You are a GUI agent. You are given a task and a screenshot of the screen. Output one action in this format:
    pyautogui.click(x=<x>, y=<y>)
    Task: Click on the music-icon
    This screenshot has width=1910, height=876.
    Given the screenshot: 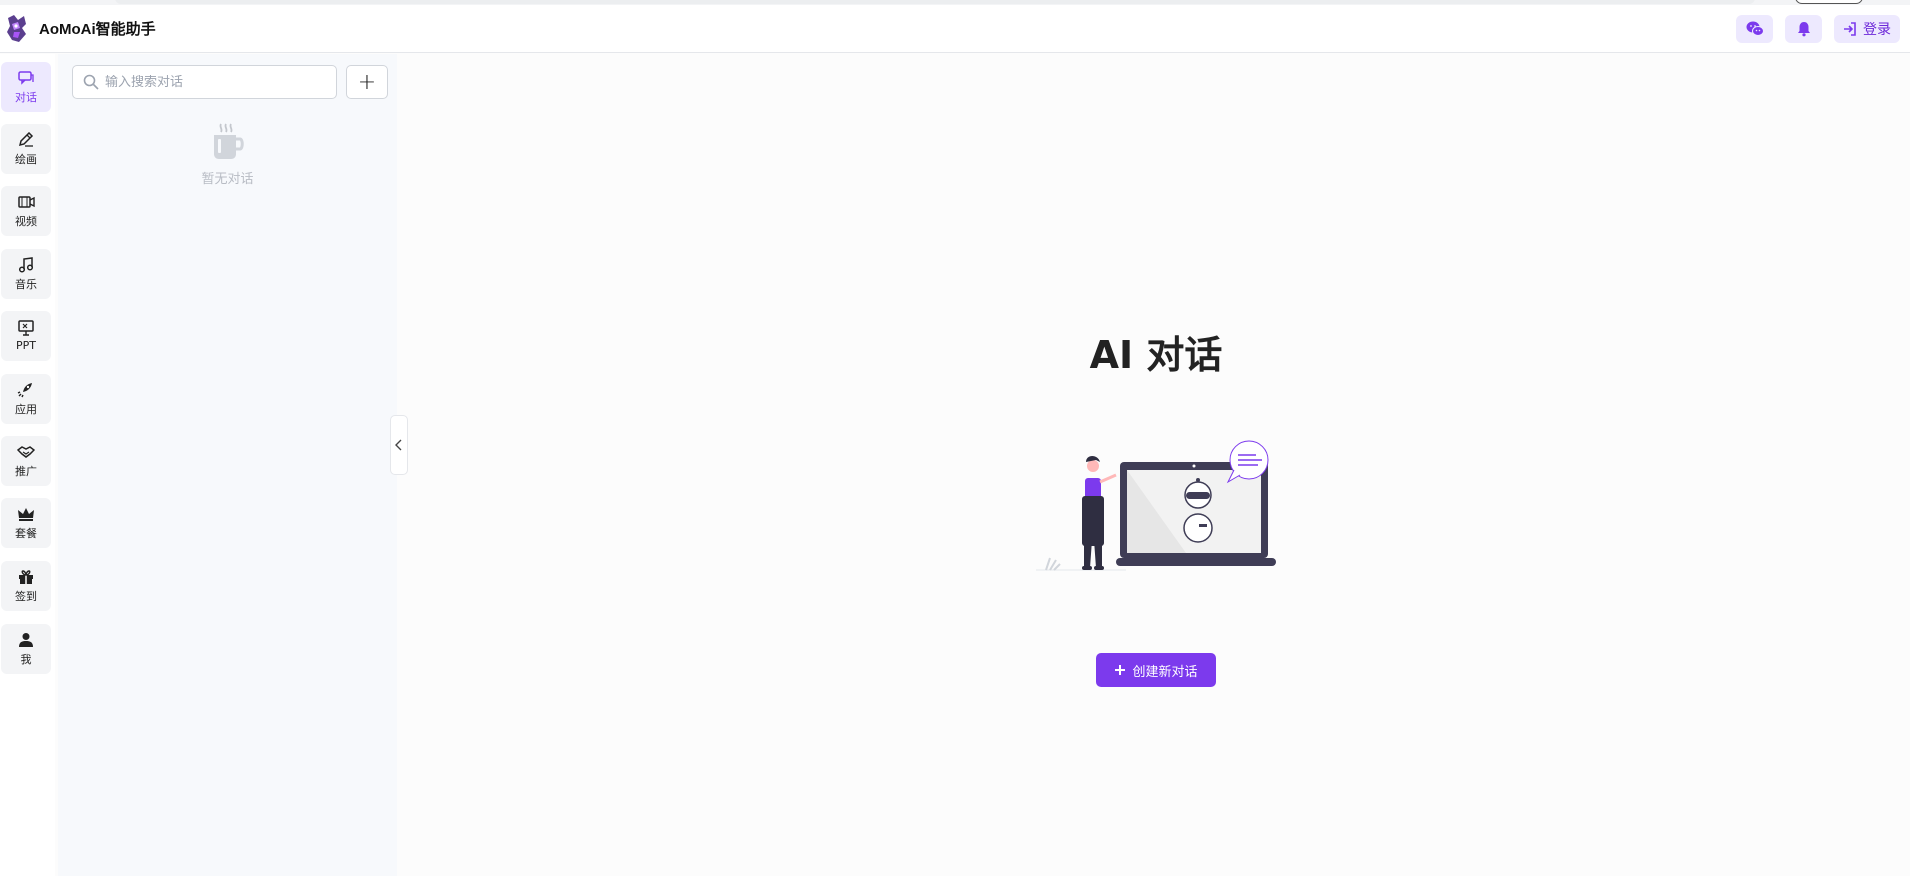 What is the action you would take?
    pyautogui.click(x=26, y=264)
    